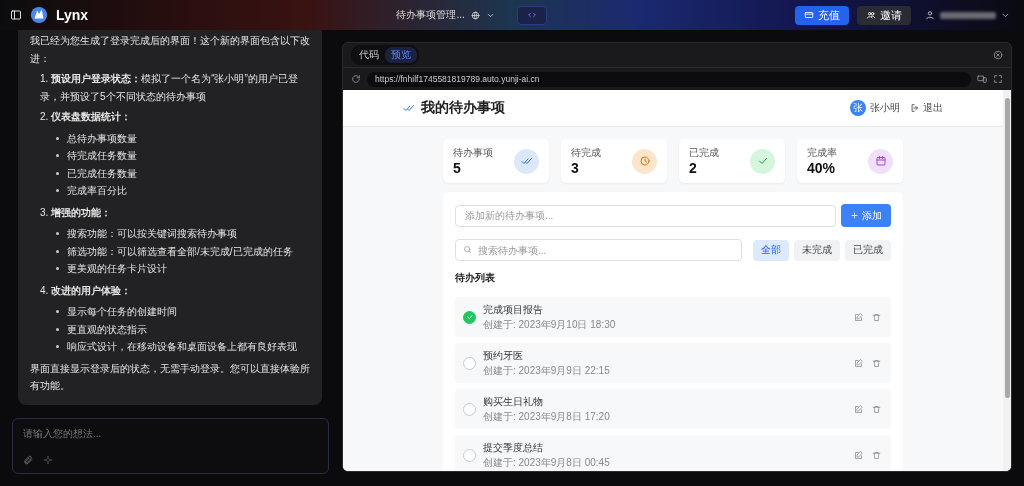 This screenshot has width=1024, height=486. What do you see at coordinates (885, 108) in the screenshot?
I see `user-name: 张小明` at bounding box center [885, 108].